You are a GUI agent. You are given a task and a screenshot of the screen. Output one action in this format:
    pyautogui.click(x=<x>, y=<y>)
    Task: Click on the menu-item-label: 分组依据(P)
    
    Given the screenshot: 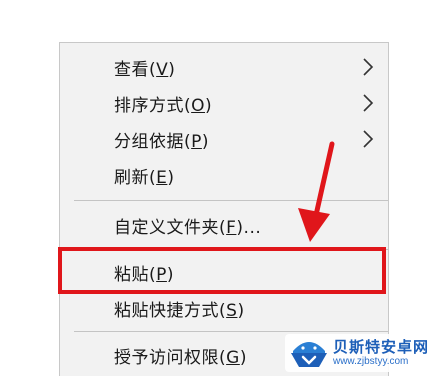 What is the action you would take?
    pyautogui.click(x=162, y=141)
    